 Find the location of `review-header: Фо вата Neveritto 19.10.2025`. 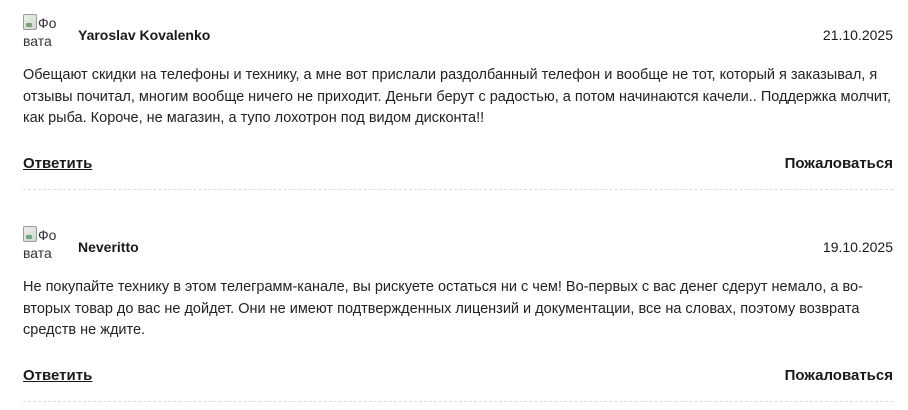

review-header: Фо вата Neveritto 19.10.2025 is located at coordinates (458, 246).